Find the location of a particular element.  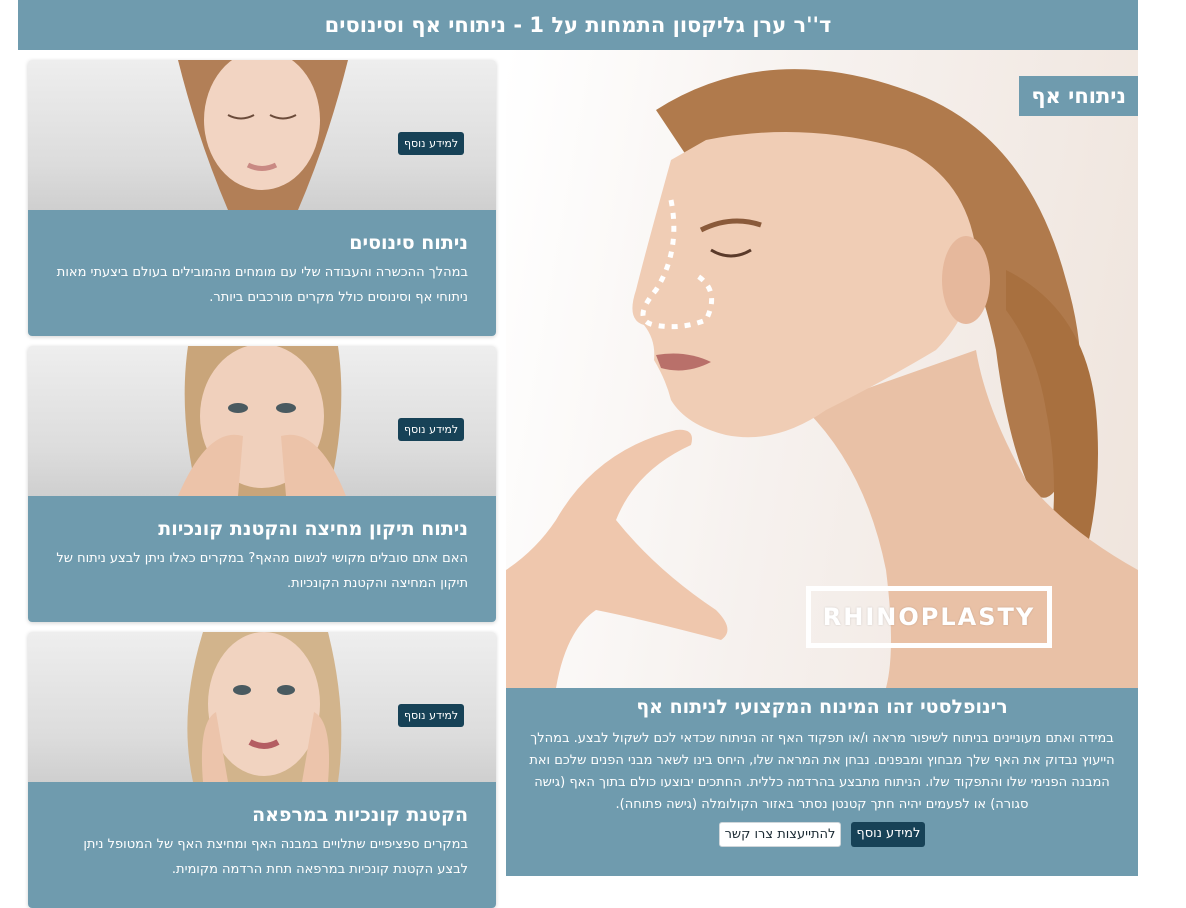

card-title: הקטנת קונכיות במרפאה is located at coordinates (360, 815).